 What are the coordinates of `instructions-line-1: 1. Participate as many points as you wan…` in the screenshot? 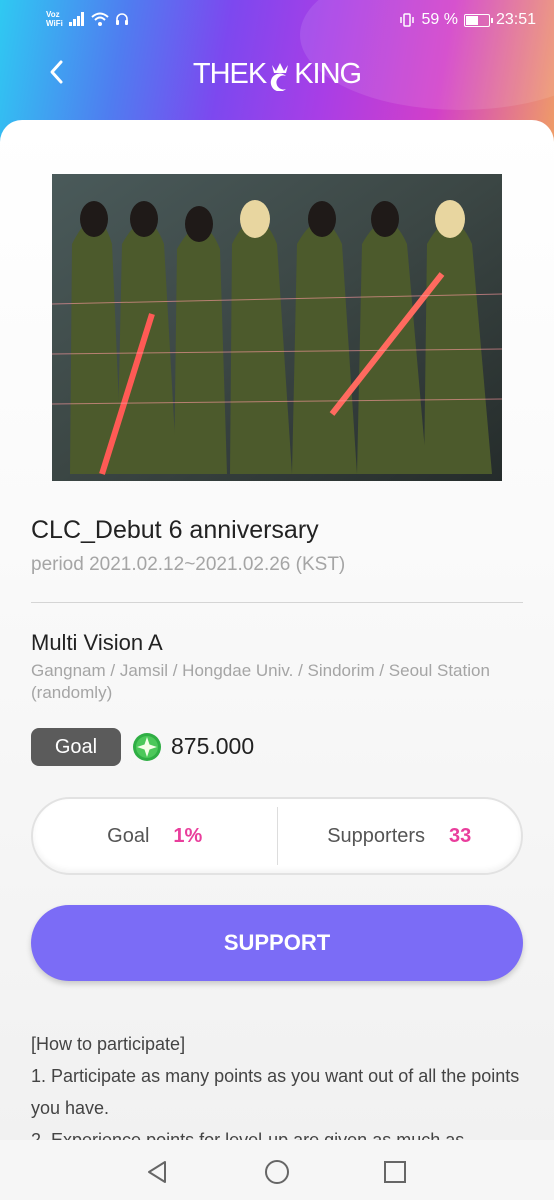 It's located at (275, 1092).